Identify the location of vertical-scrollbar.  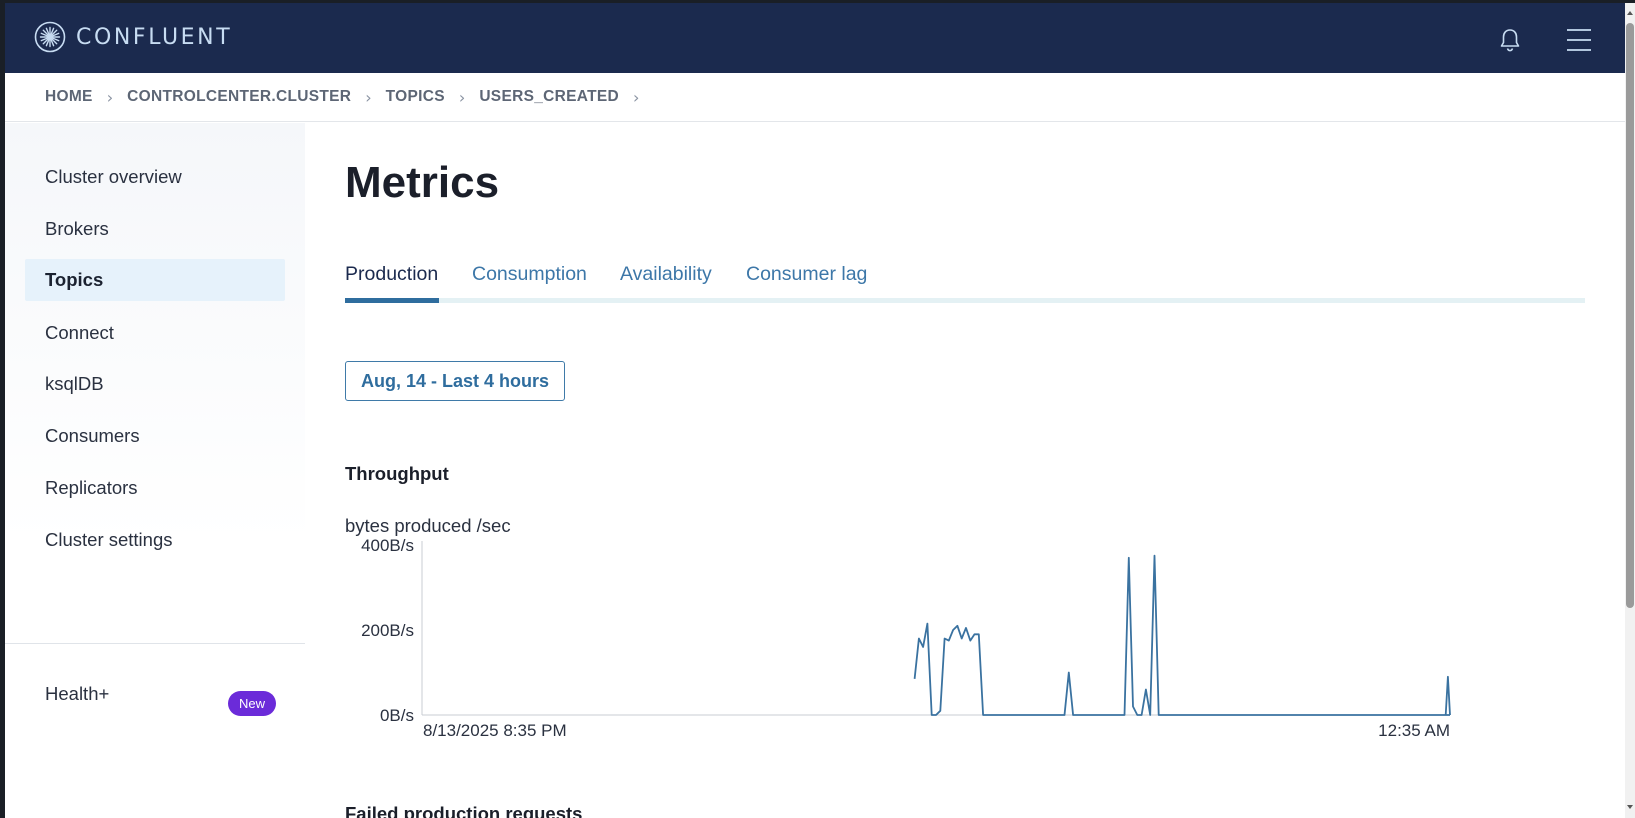
(1630, 410).